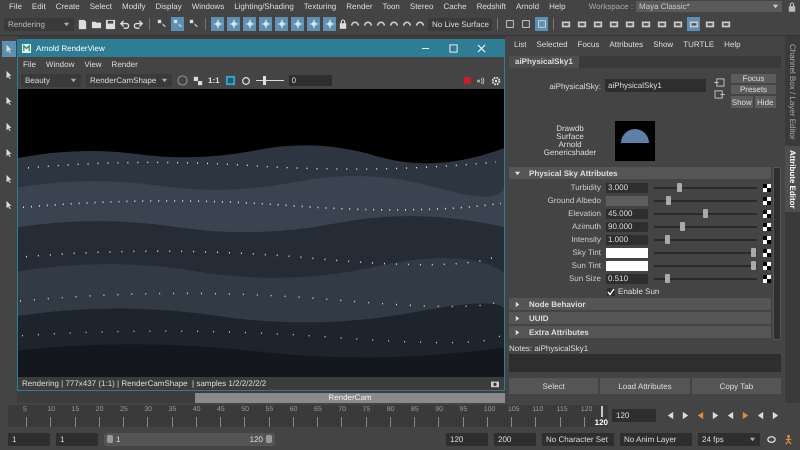 This screenshot has width=800, height=450. I want to click on undo-icon, so click(124, 24).